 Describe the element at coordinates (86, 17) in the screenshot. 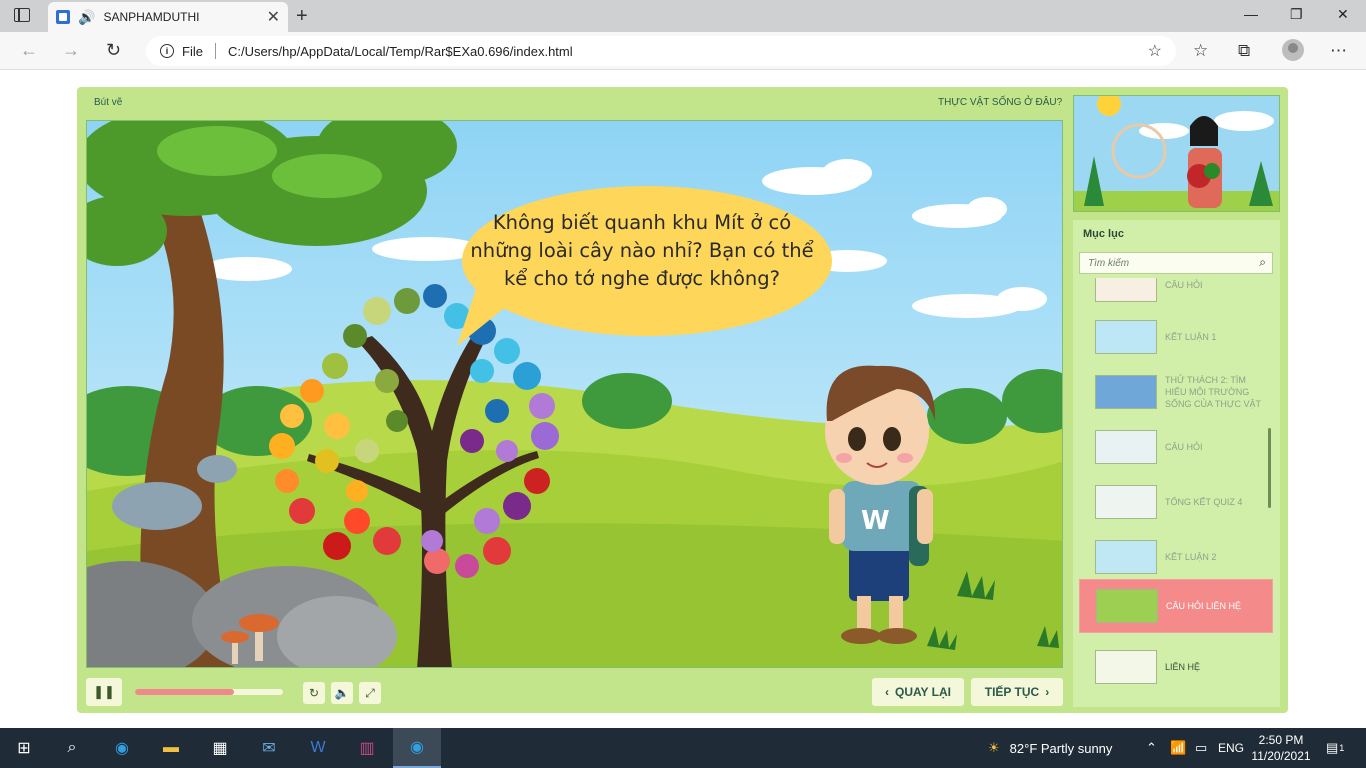

I see `speaker-icon: 🔊` at that location.